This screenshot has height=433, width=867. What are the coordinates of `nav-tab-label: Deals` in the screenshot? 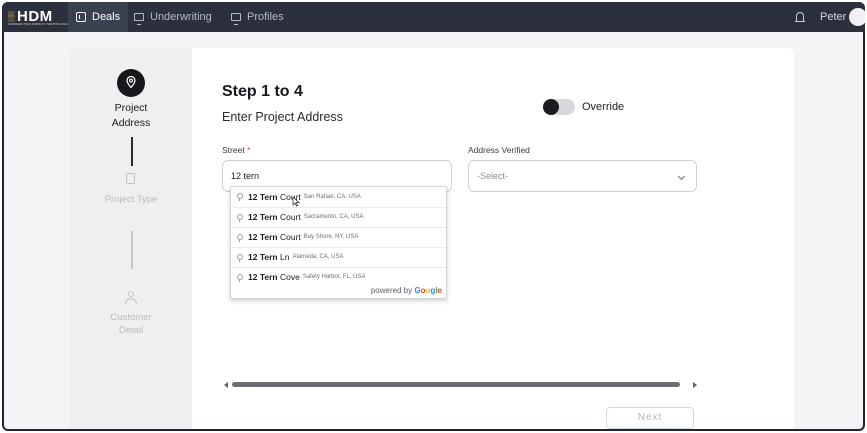 It's located at (106, 17).